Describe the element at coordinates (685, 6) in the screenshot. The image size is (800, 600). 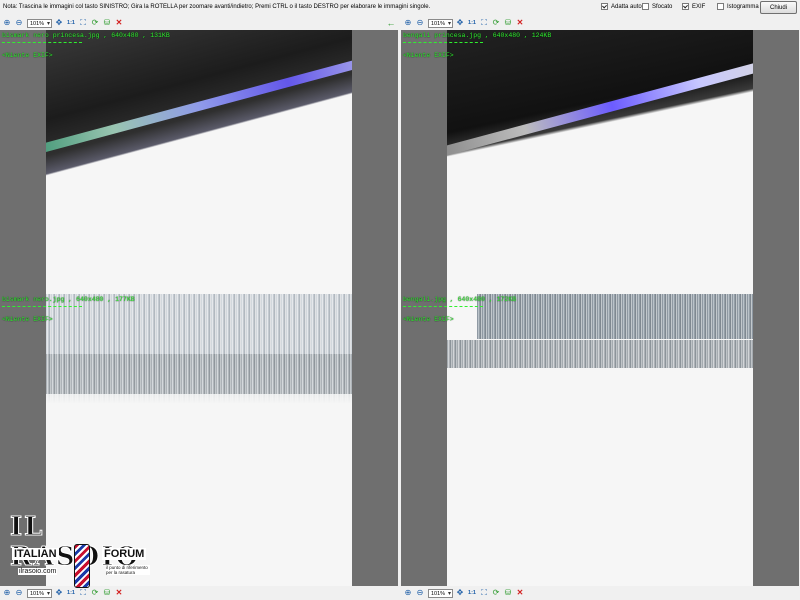
I see `exif-checkbox` at that location.